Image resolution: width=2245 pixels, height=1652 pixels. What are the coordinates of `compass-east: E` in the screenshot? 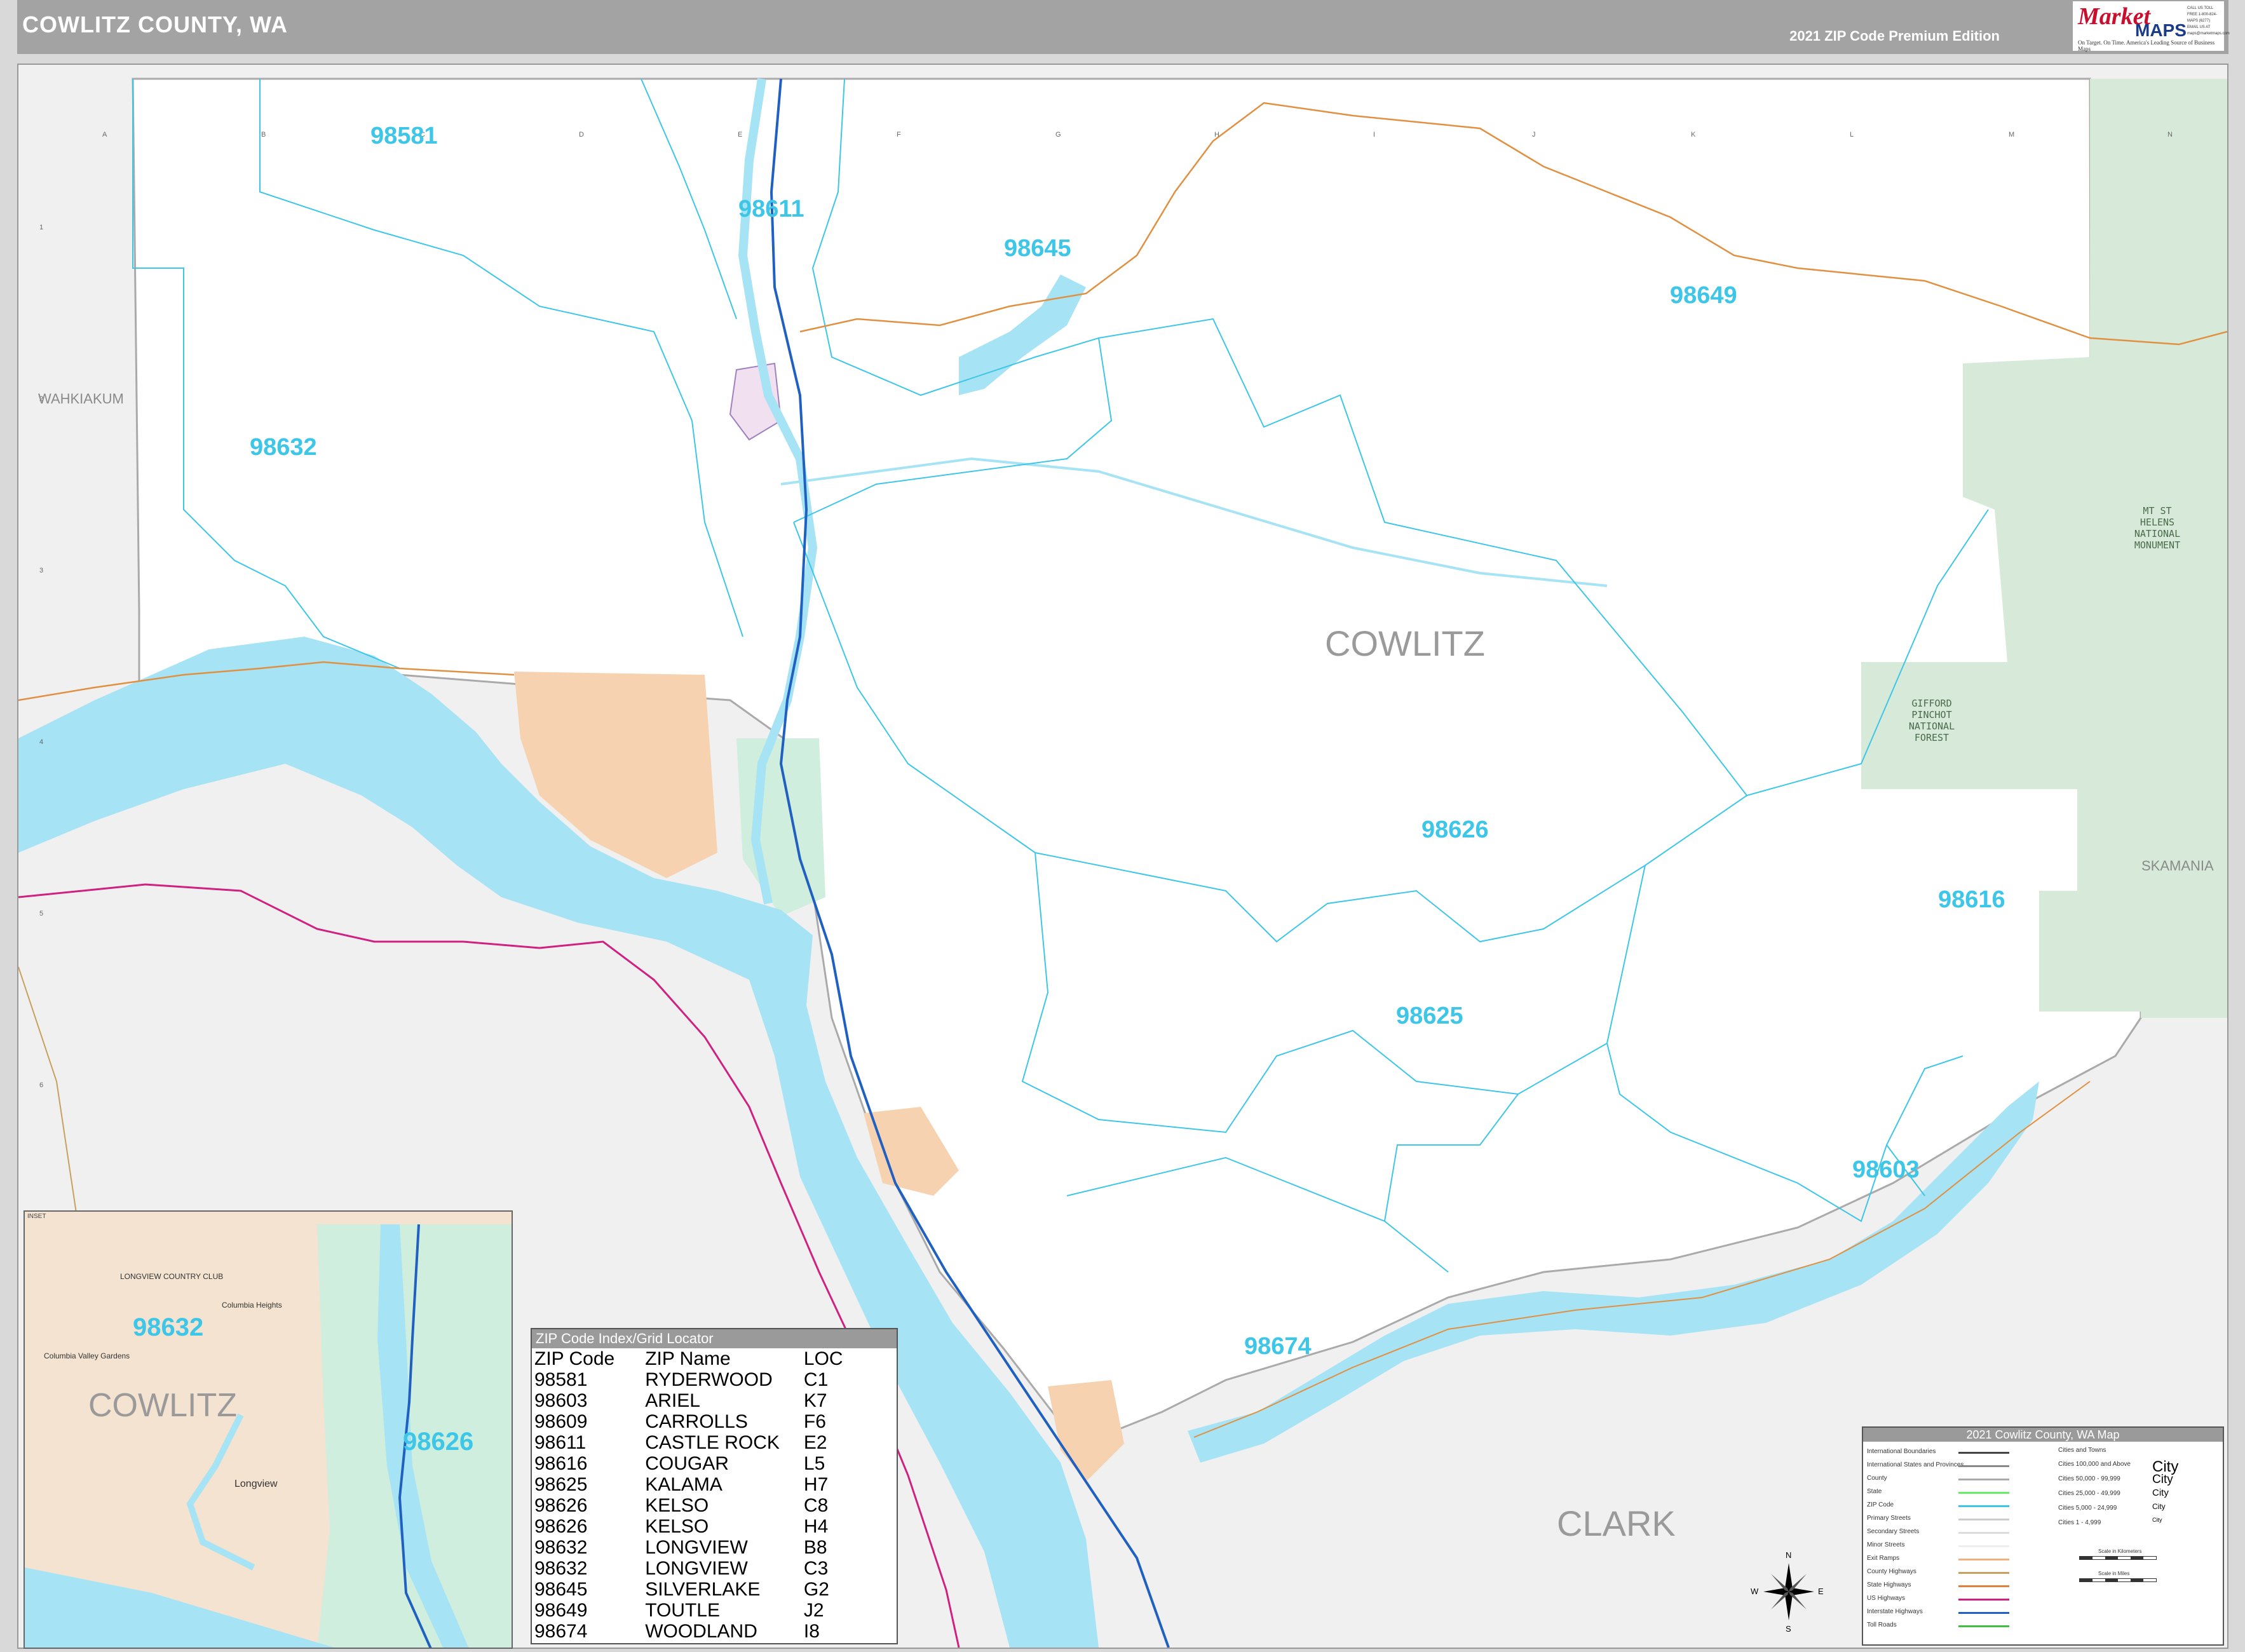 It's located at (1821, 1591).